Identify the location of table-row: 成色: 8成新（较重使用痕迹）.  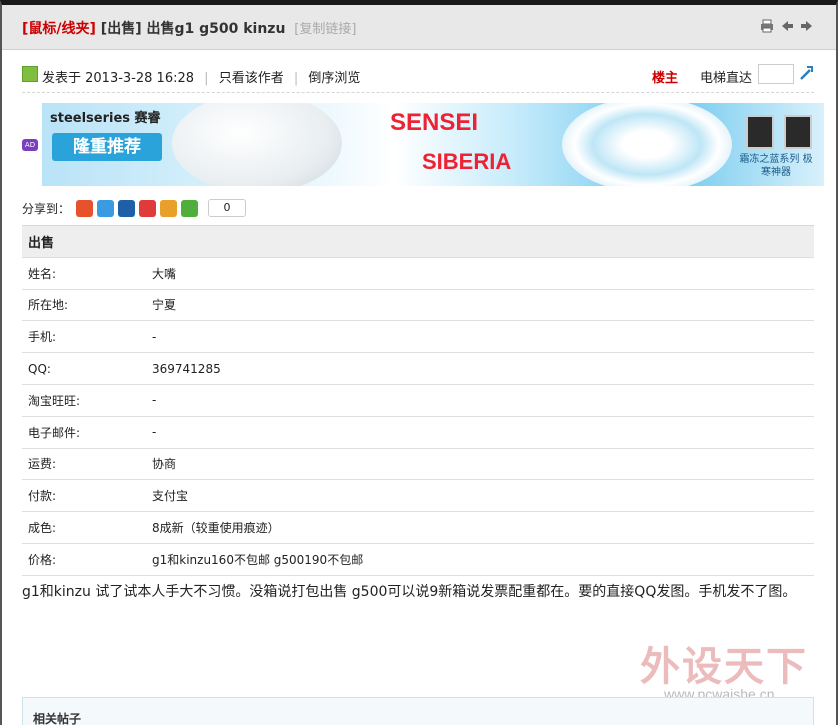
(418, 527).